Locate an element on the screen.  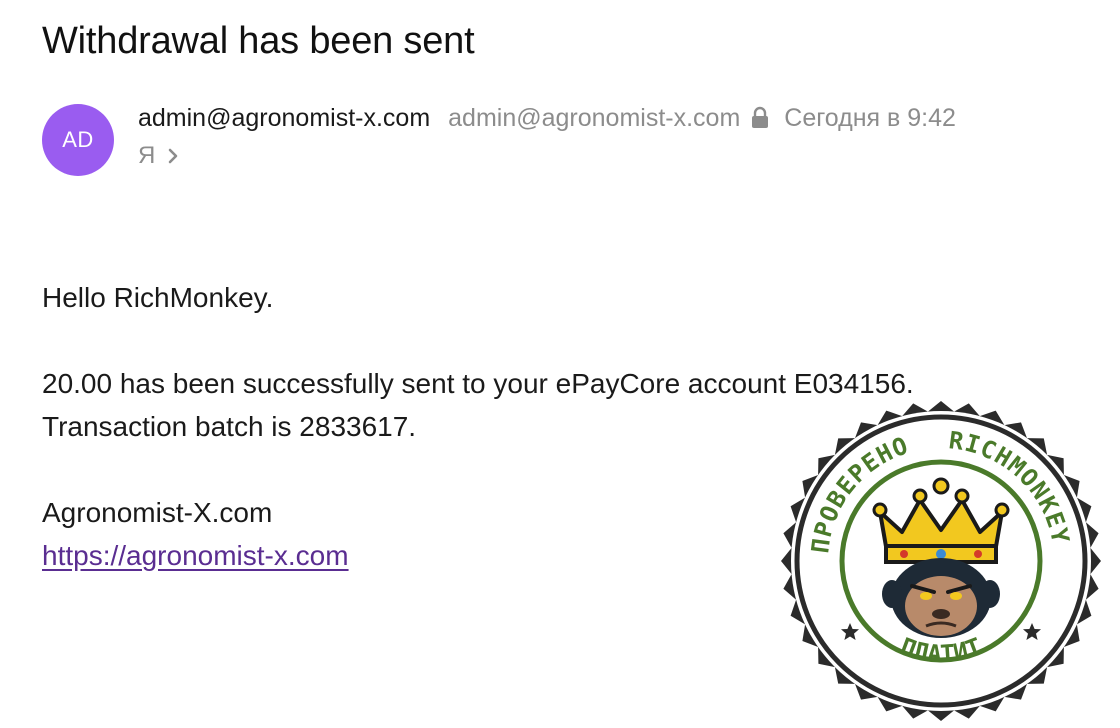
sender-avatar: AD is located at coordinates (78, 140).